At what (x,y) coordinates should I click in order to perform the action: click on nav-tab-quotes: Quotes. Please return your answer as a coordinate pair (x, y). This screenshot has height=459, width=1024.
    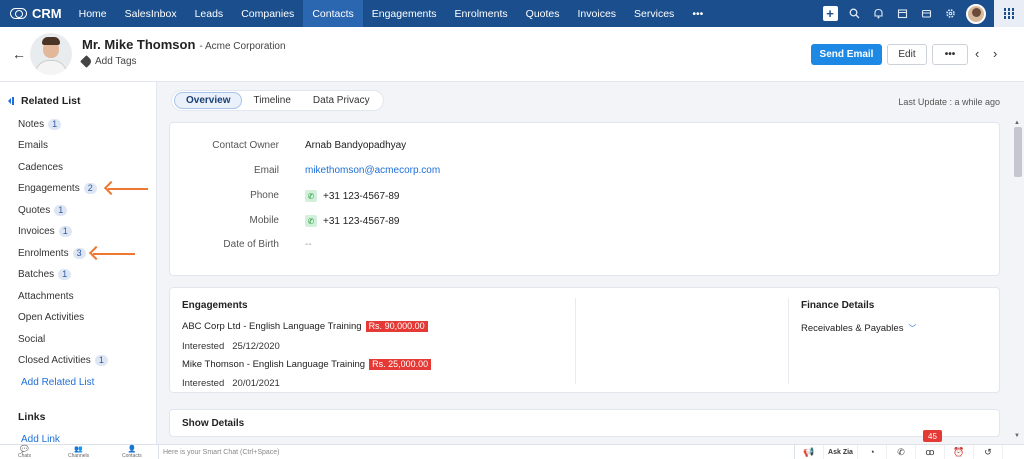
    Looking at the image, I should click on (543, 13).